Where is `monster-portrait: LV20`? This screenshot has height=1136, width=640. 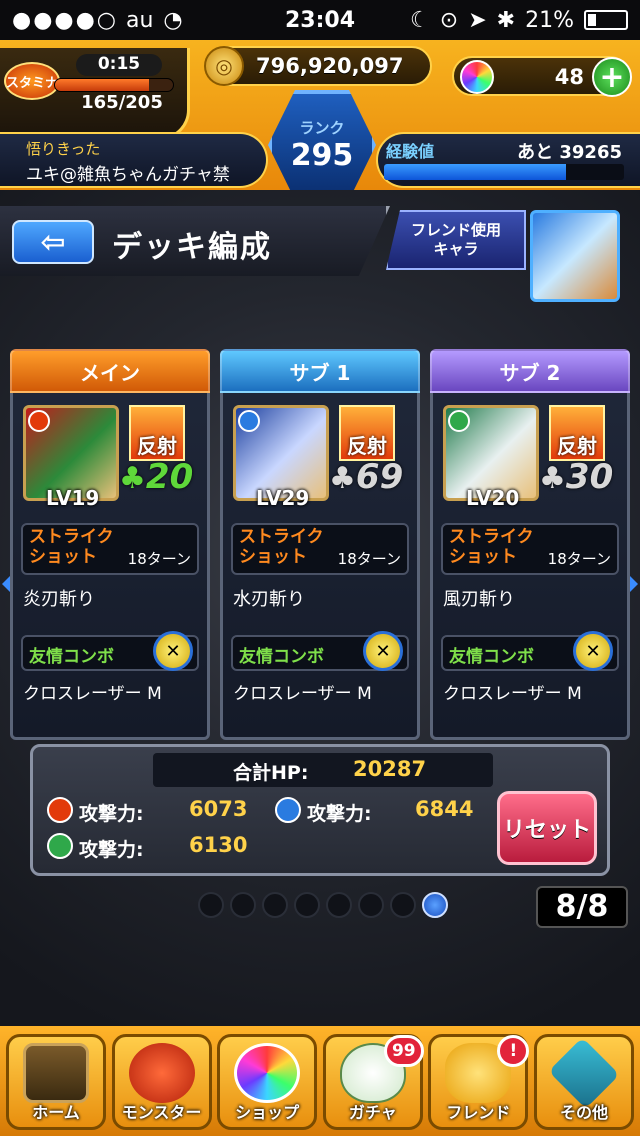
monster-portrait: LV20 is located at coordinates (491, 457).